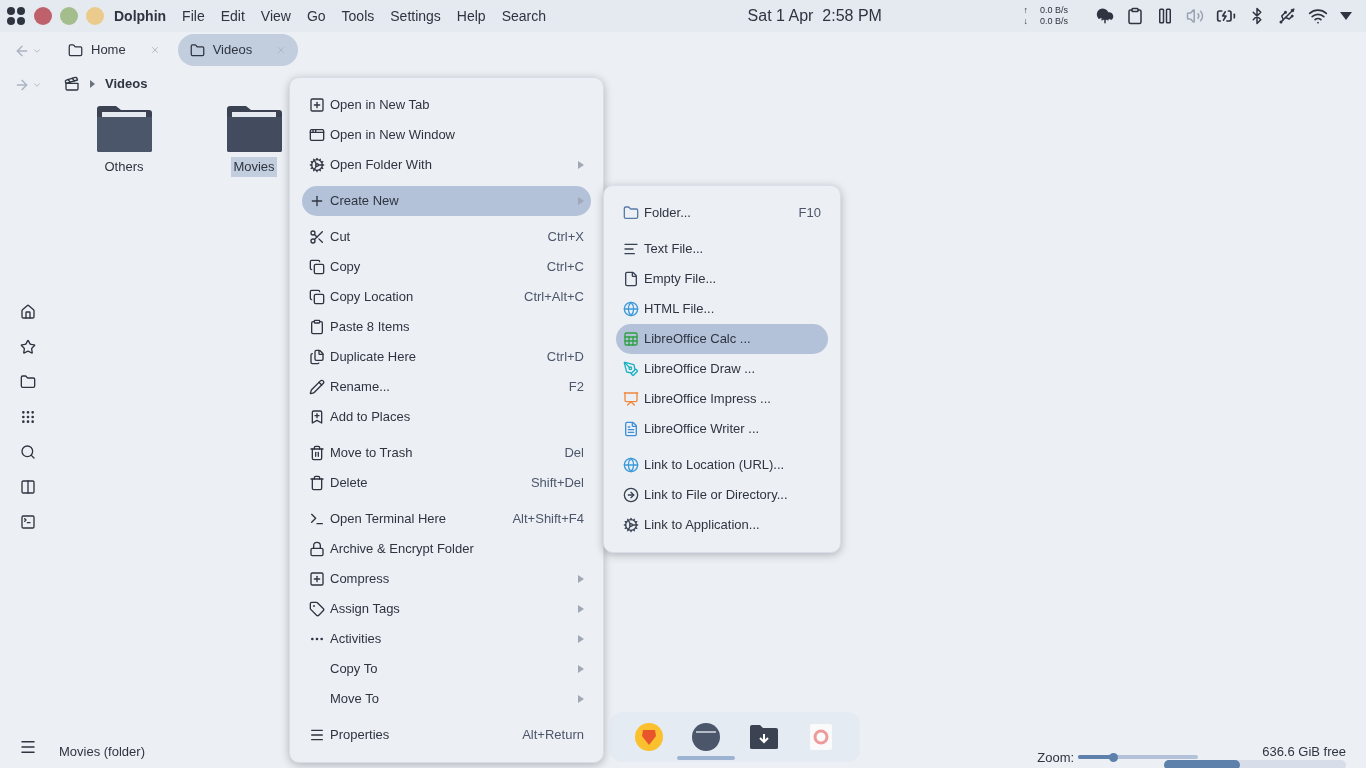 The width and height of the screenshot is (1366, 768). Describe the element at coordinates (548, 519) in the screenshot. I see `shortcut-label: Alt+Shift+F4` at that location.